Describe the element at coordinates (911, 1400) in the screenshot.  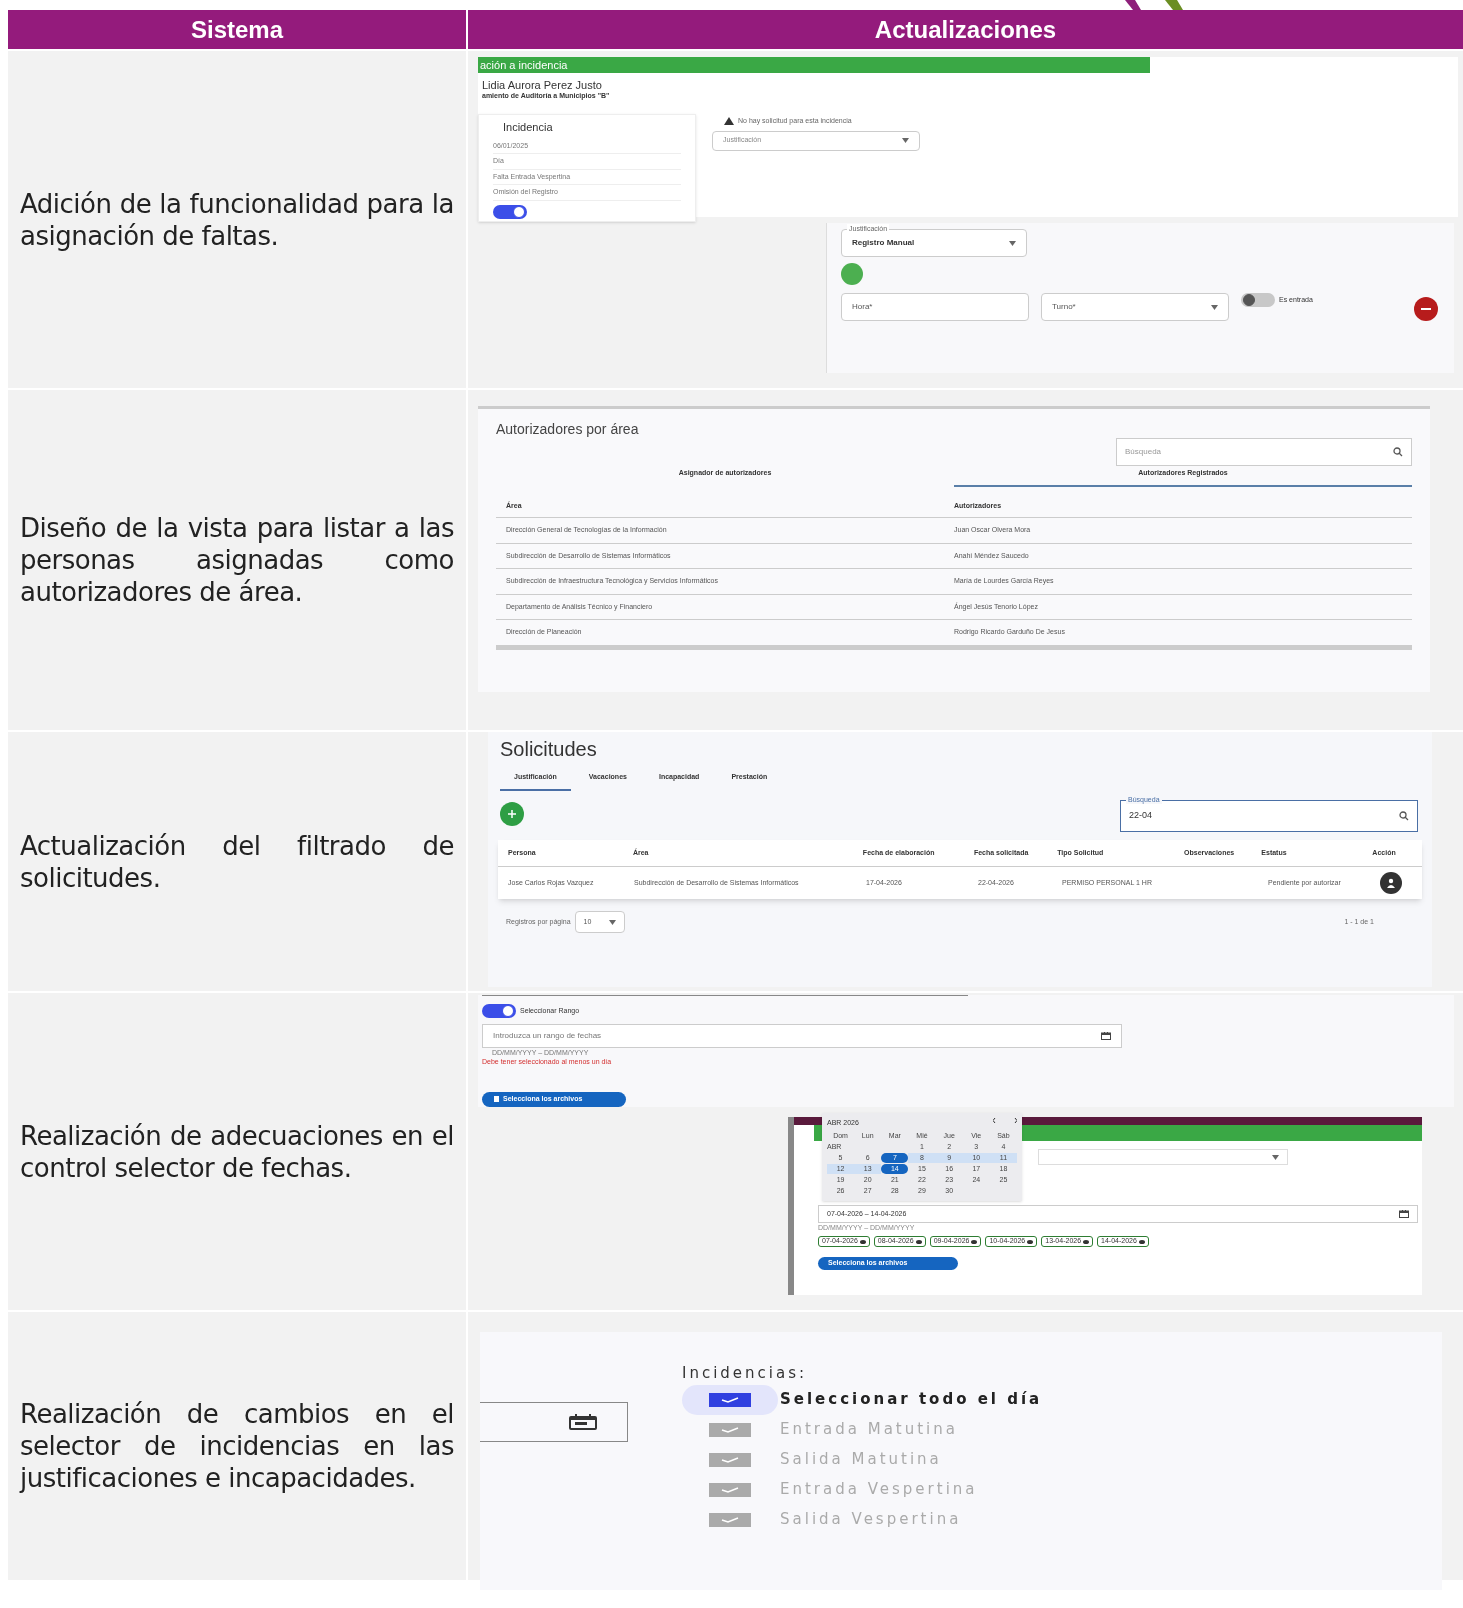
I see `option-label: Seleccionar todo el día` at that location.